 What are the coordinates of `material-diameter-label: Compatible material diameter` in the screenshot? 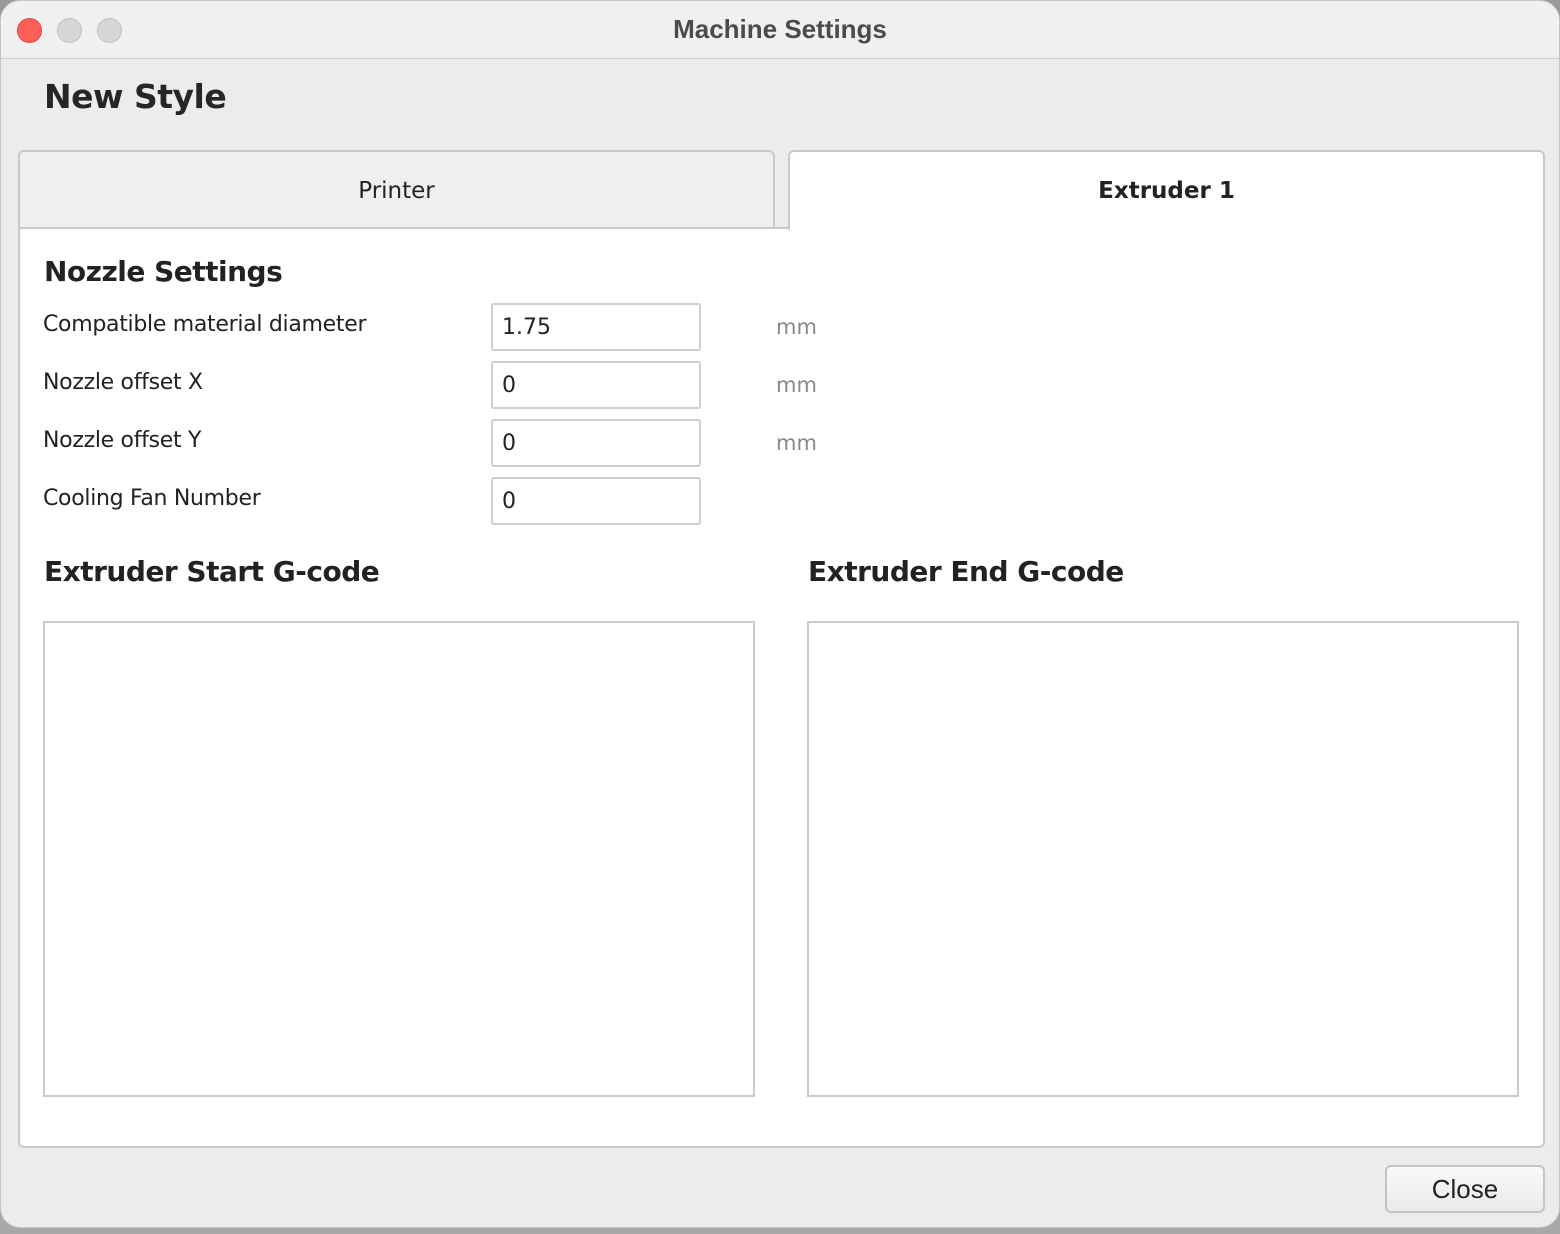 It's located at (205, 324).